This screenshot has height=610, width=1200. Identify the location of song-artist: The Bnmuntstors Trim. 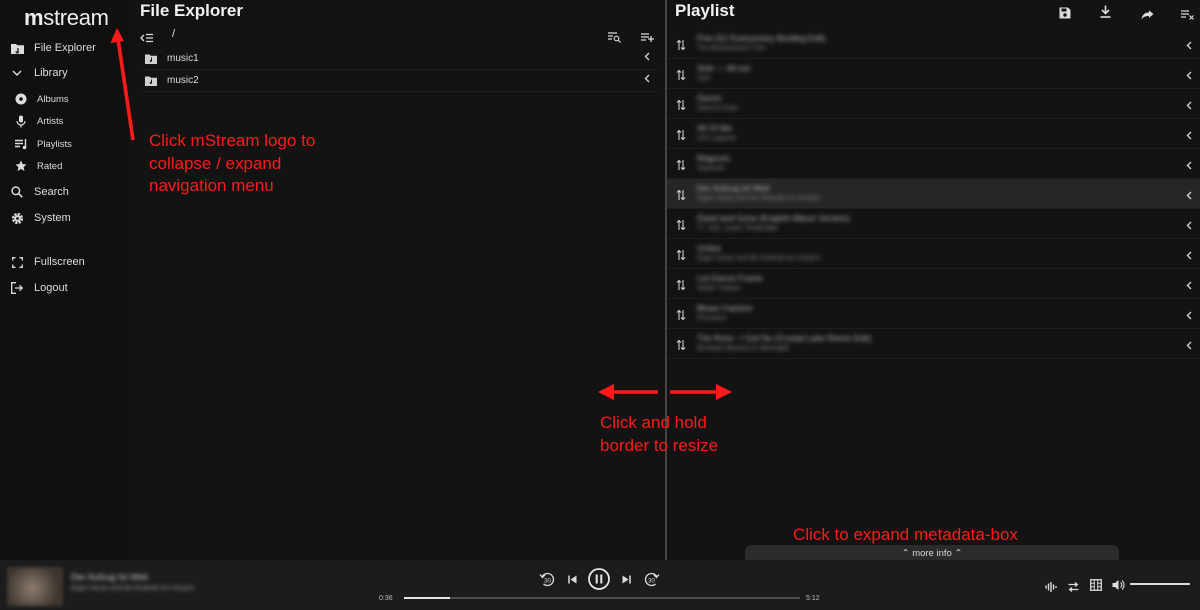
(731, 48).